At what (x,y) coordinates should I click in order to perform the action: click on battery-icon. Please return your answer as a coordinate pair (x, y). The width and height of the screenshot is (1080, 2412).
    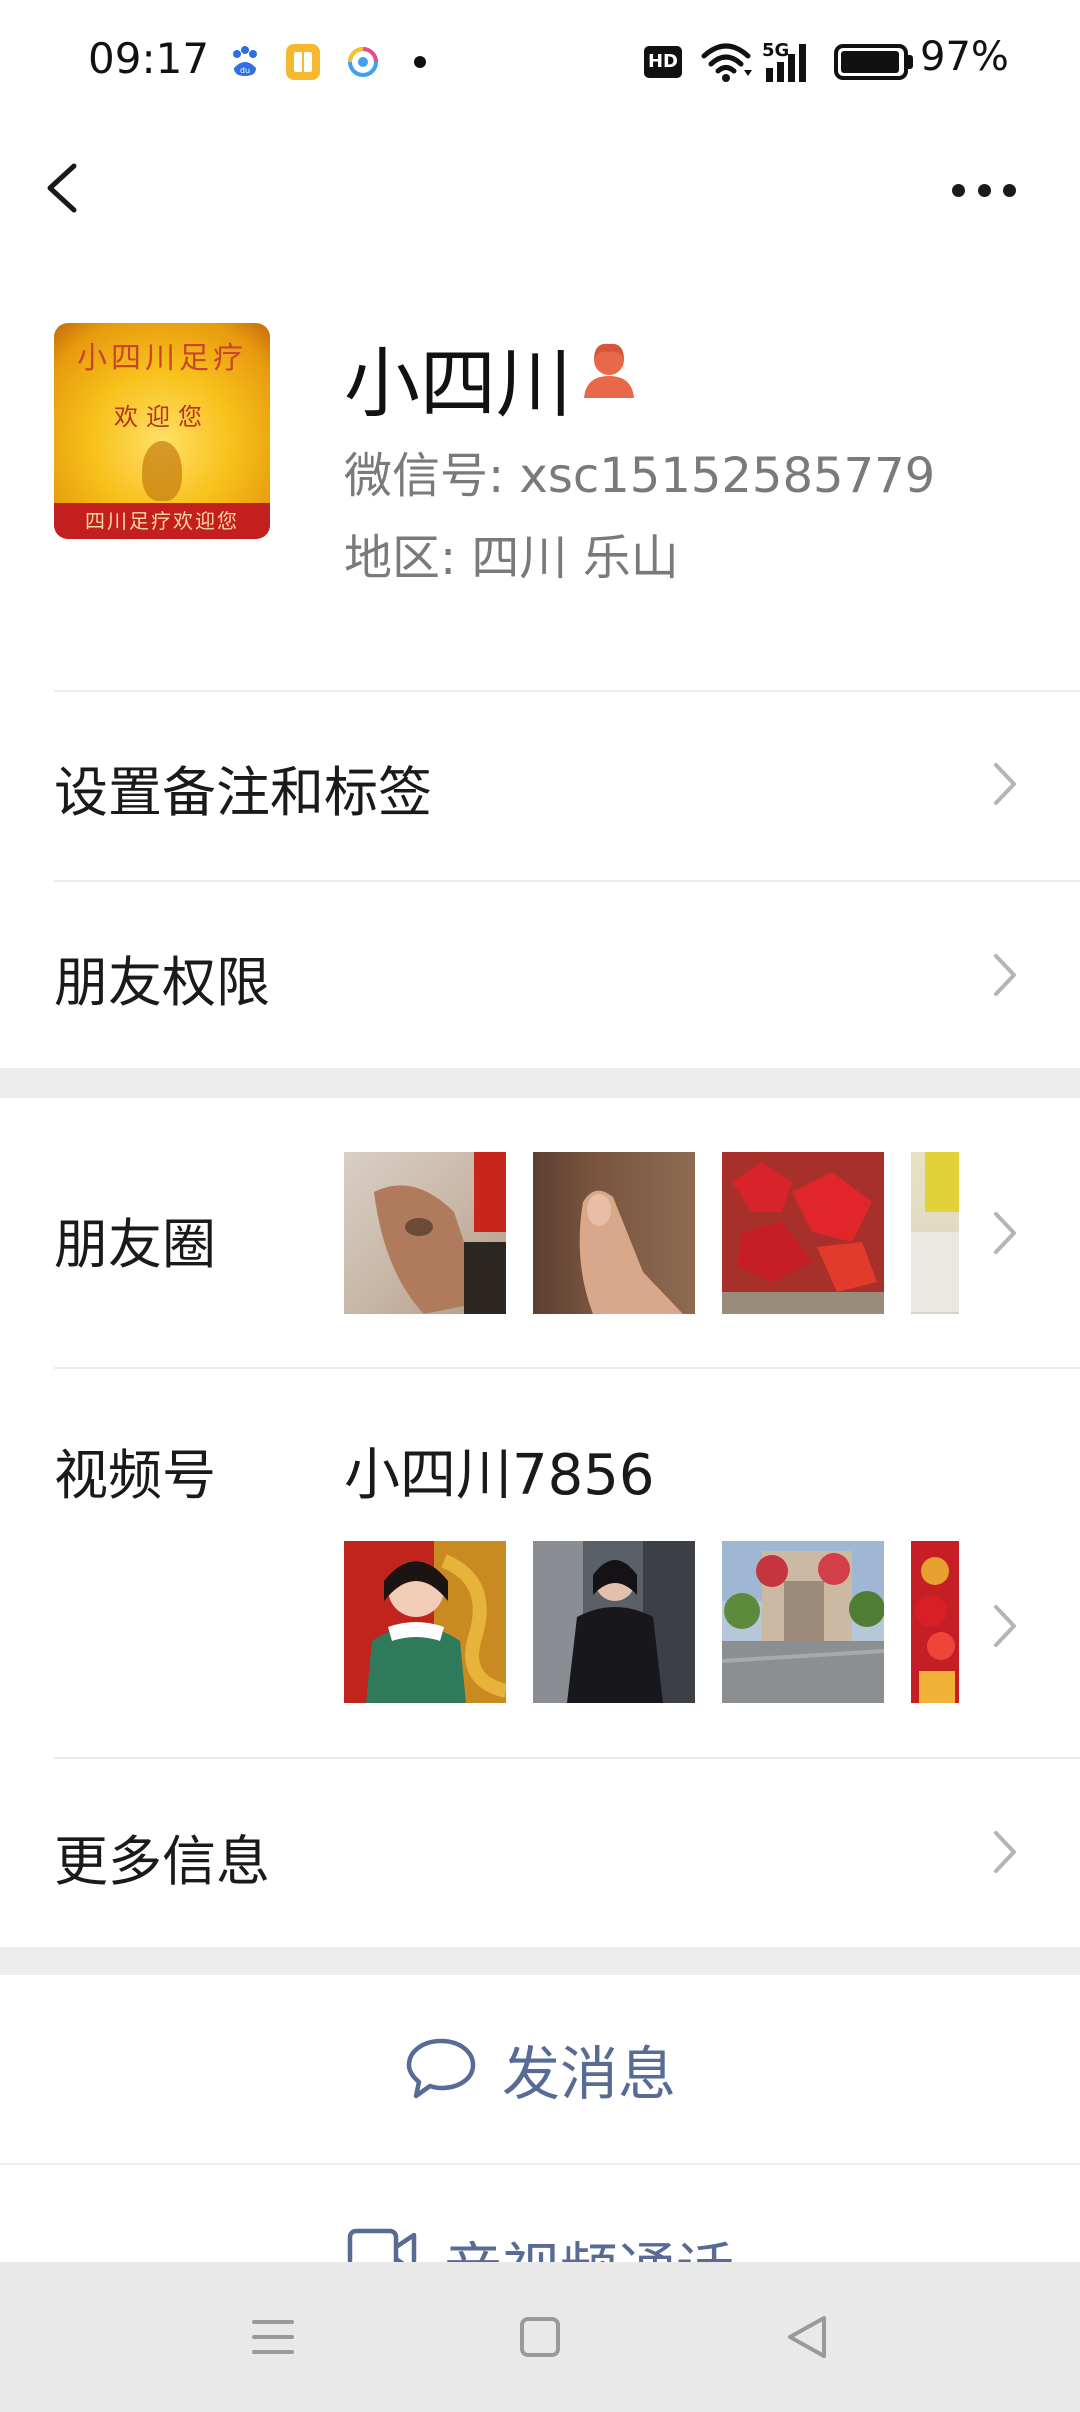
    Looking at the image, I should click on (871, 62).